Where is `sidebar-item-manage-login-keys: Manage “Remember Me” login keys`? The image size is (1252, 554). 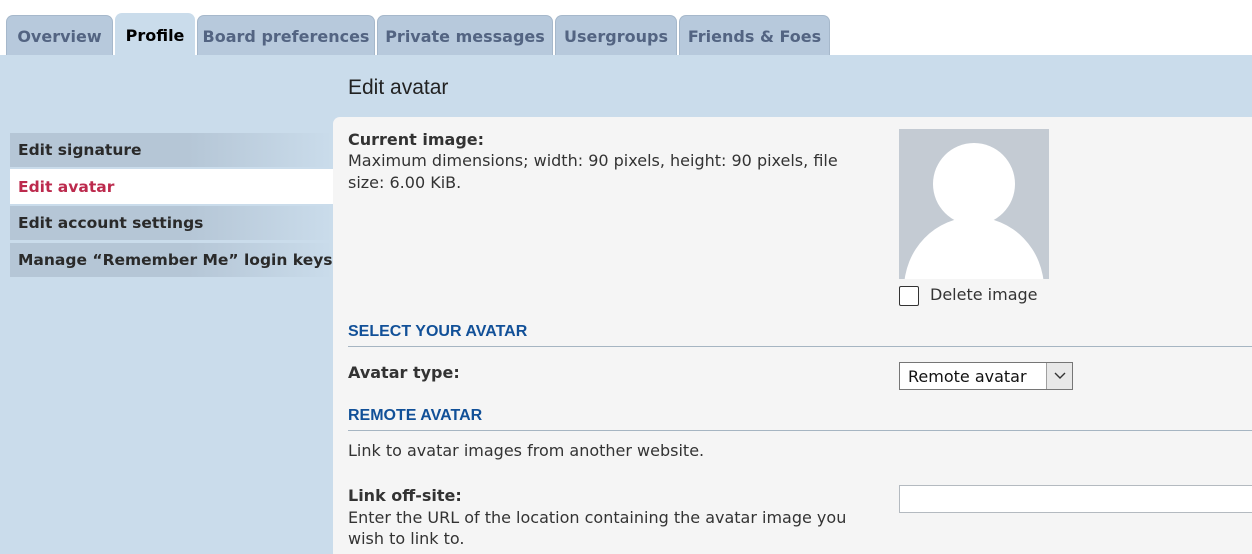
sidebar-item-manage-login-keys: Manage “Remember Me” login keys is located at coordinates (171, 260).